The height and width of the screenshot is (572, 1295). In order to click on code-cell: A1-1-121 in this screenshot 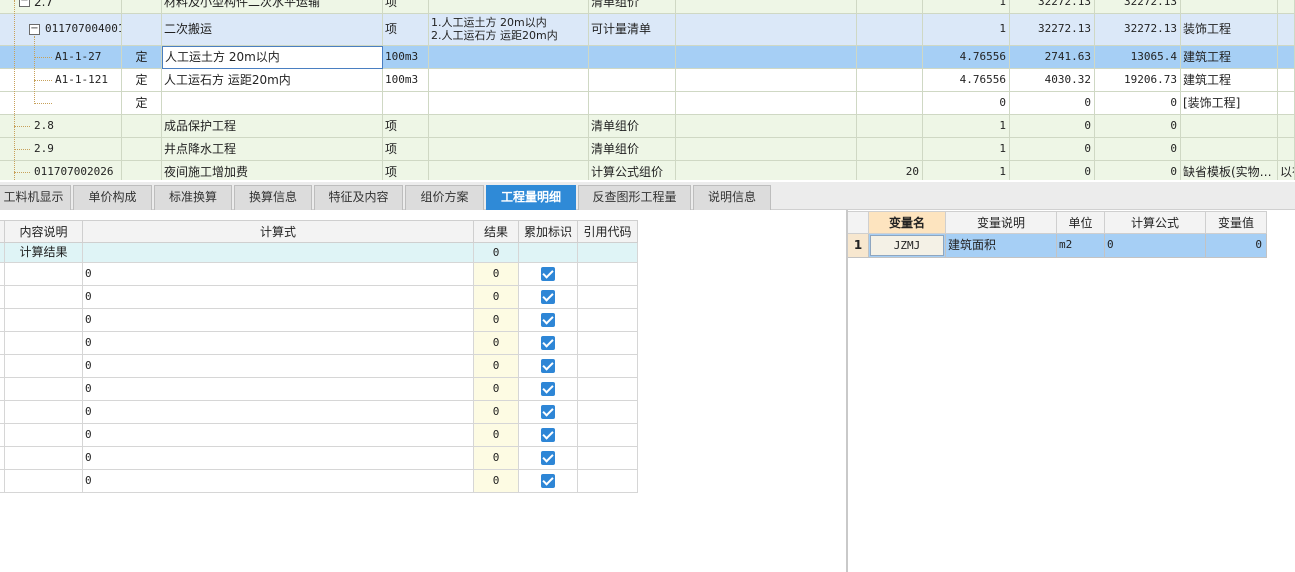, I will do `click(61, 80)`.